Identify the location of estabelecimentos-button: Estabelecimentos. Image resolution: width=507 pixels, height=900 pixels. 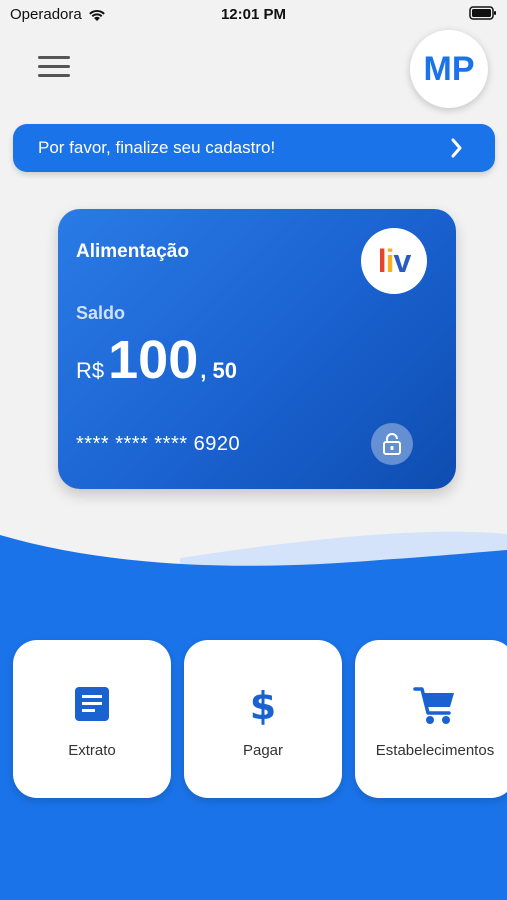
(431, 719).